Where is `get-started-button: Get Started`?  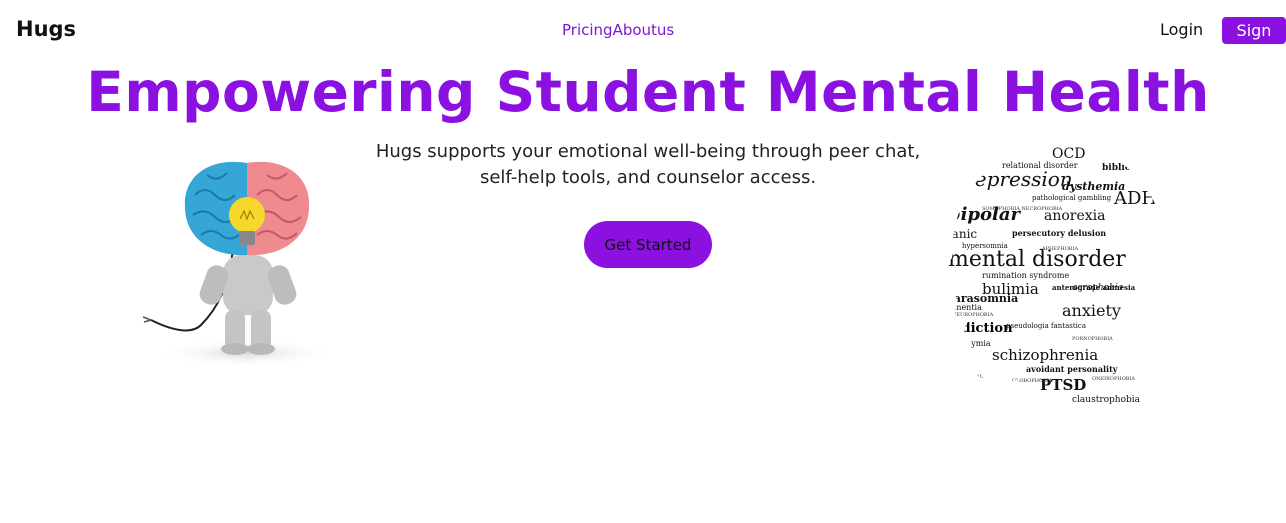 get-started-button: Get Started is located at coordinates (648, 244).